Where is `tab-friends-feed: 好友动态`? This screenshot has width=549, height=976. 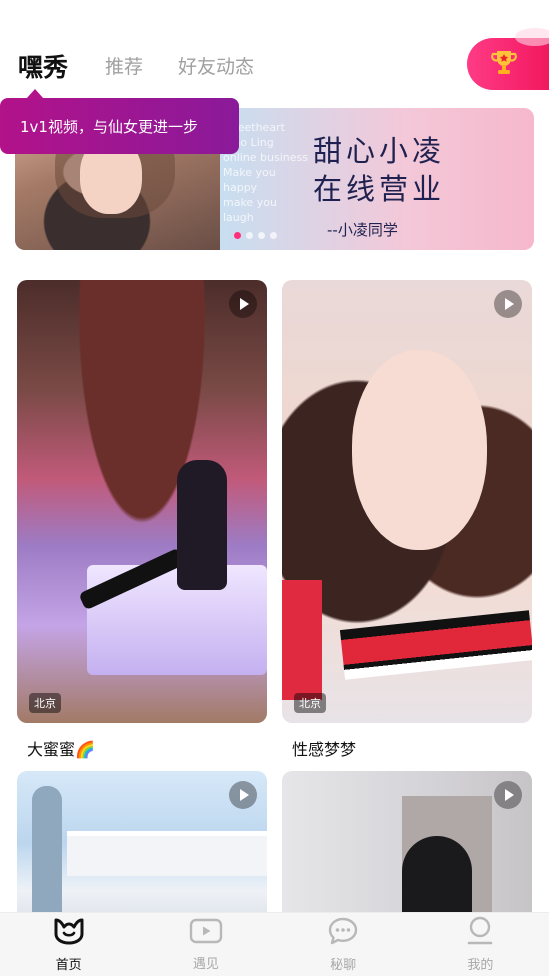 tab-friends-feed: 好友动态 is located at coordinates (216, 65).